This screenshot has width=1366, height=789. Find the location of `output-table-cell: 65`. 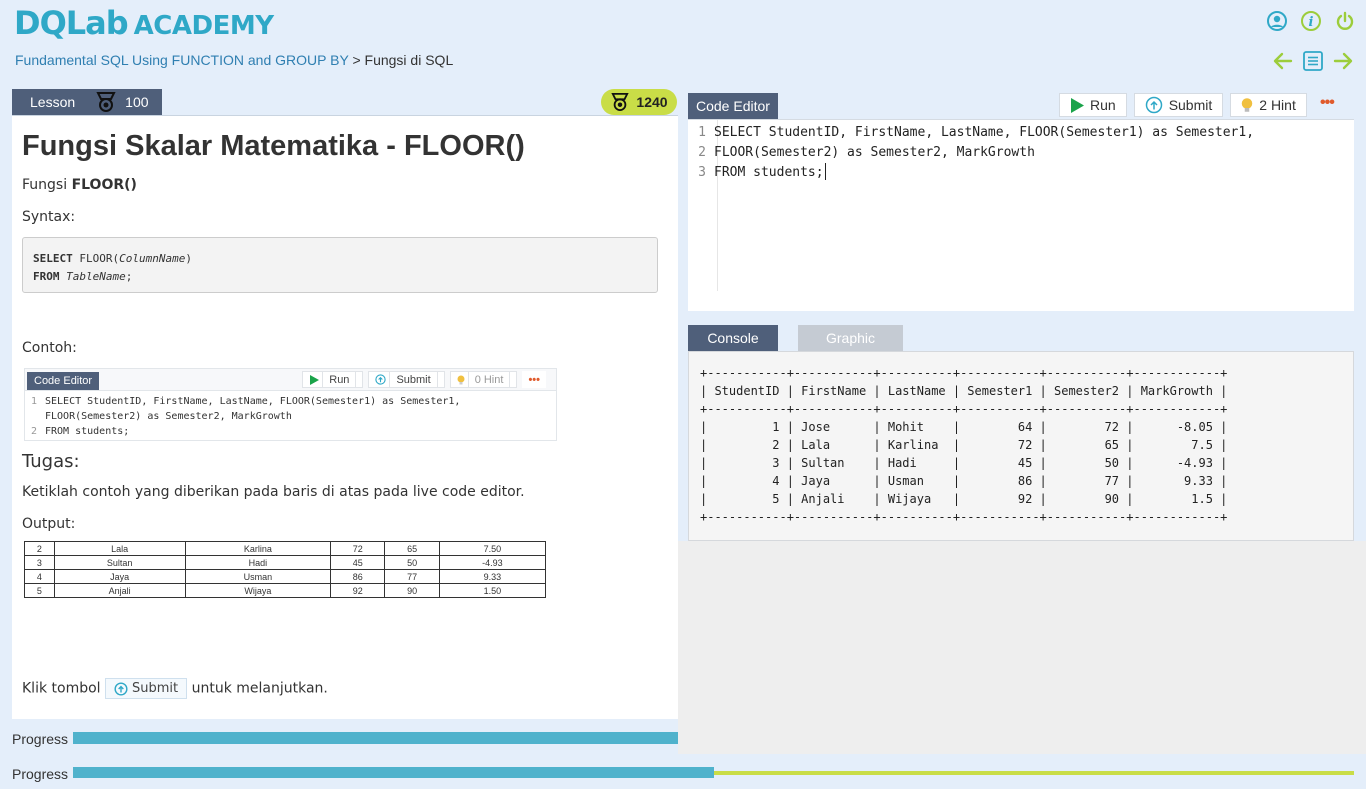

output-table-cell: 65 is located at coordinates (412, 548).